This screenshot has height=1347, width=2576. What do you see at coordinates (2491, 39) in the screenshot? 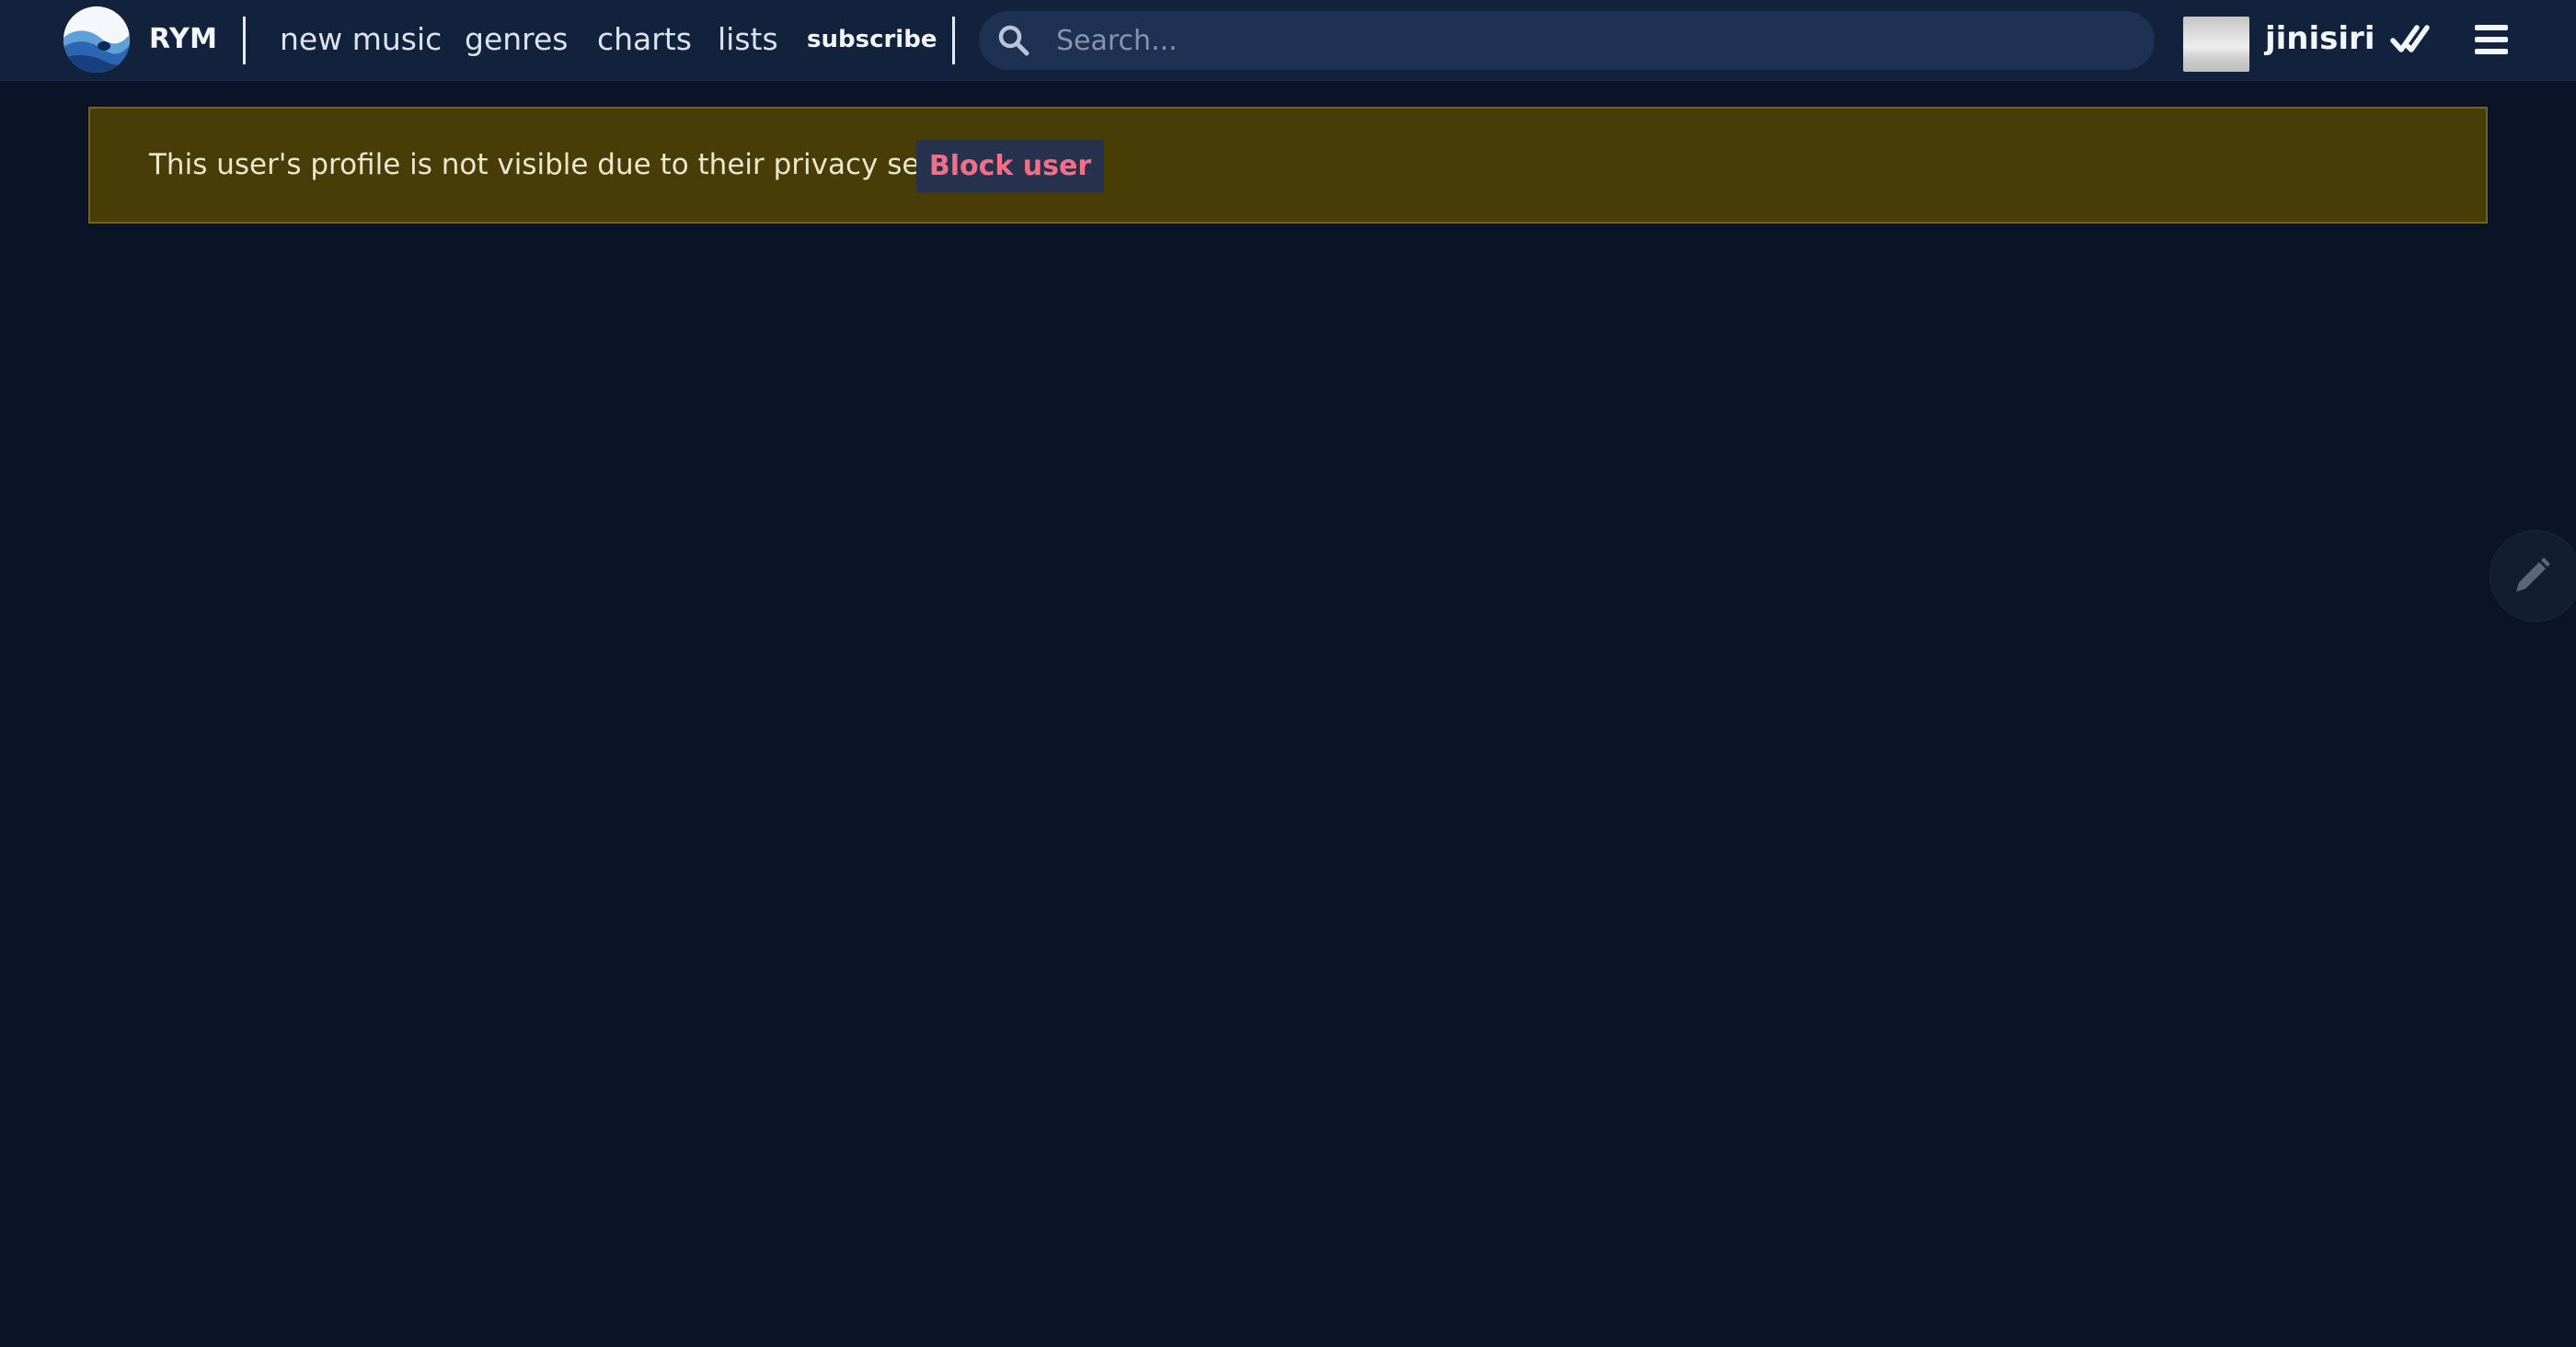
I see `hamburger-menu-icon` at bounding box center [2491, 39].